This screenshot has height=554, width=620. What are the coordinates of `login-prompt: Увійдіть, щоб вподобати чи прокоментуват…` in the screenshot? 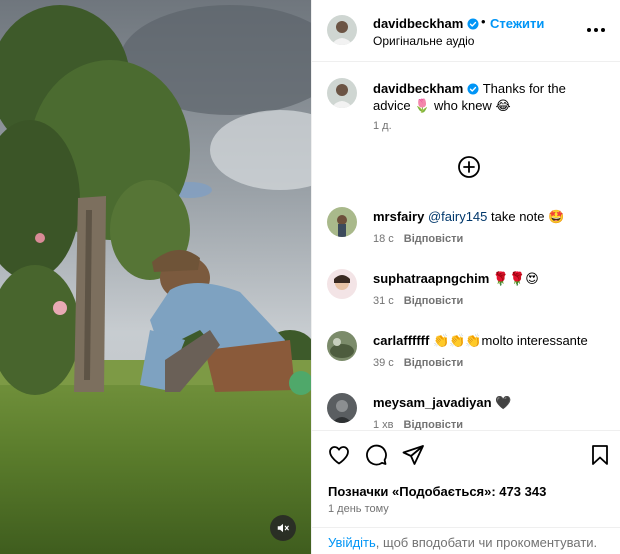 It's located at (466, 540).